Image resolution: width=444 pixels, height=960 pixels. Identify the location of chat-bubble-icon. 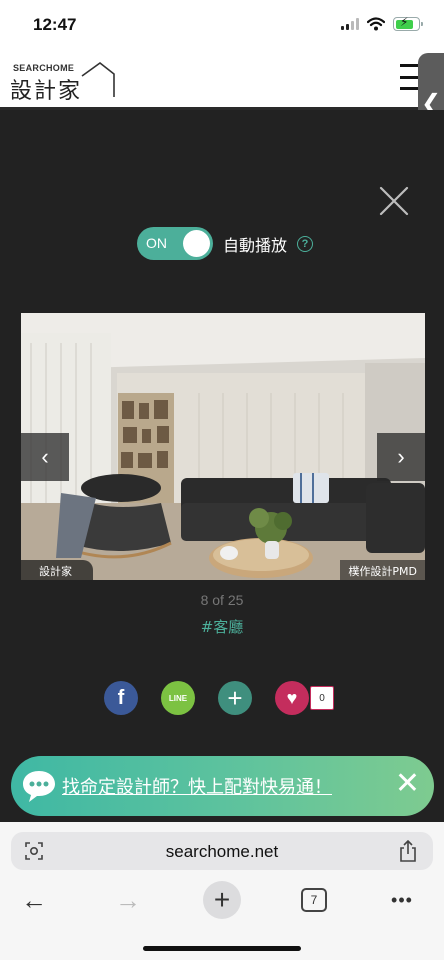
(39, 786).